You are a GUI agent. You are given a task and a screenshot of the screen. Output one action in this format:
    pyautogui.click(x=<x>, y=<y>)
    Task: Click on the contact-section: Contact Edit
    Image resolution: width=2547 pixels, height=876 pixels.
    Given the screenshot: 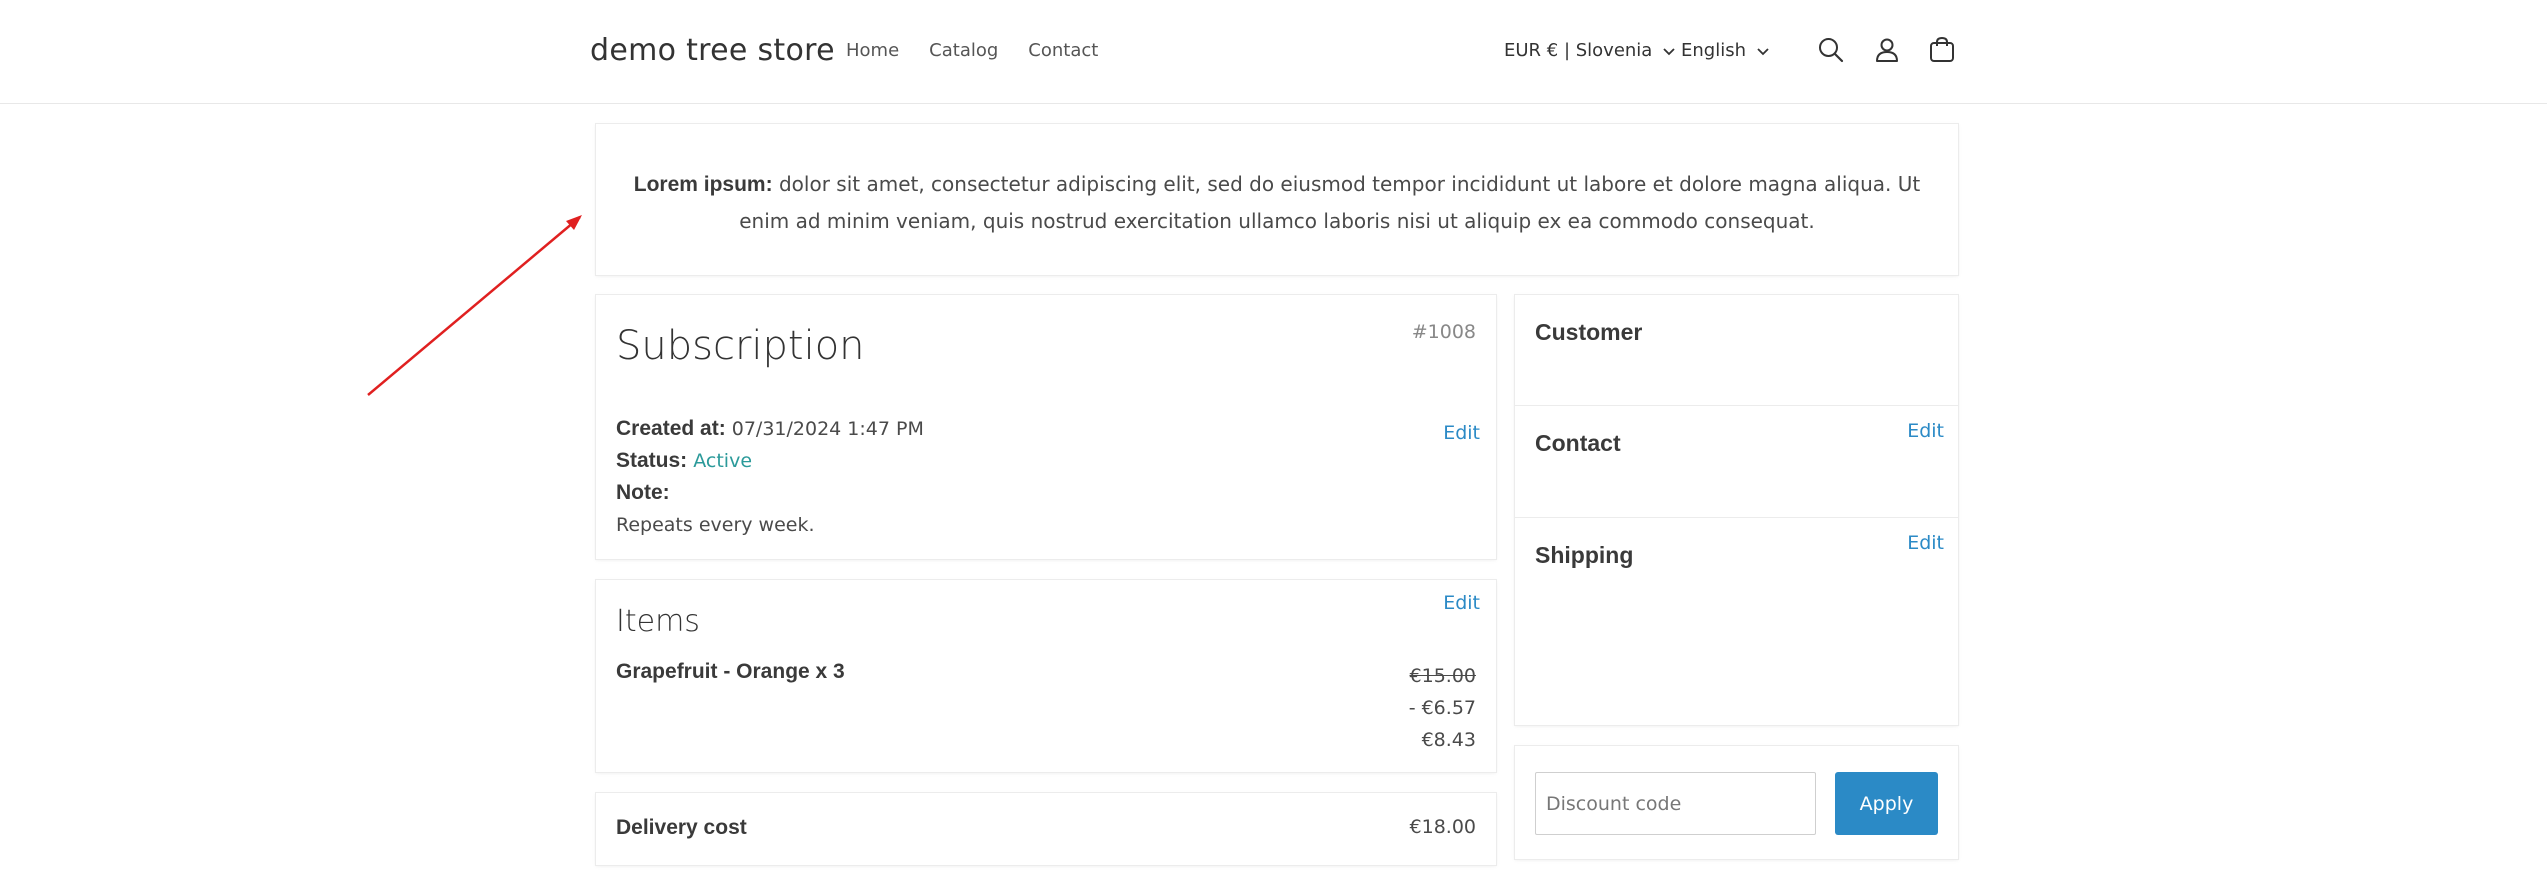 What is the action you would take?
    pyautogui.click(x=1736, y=462)
    